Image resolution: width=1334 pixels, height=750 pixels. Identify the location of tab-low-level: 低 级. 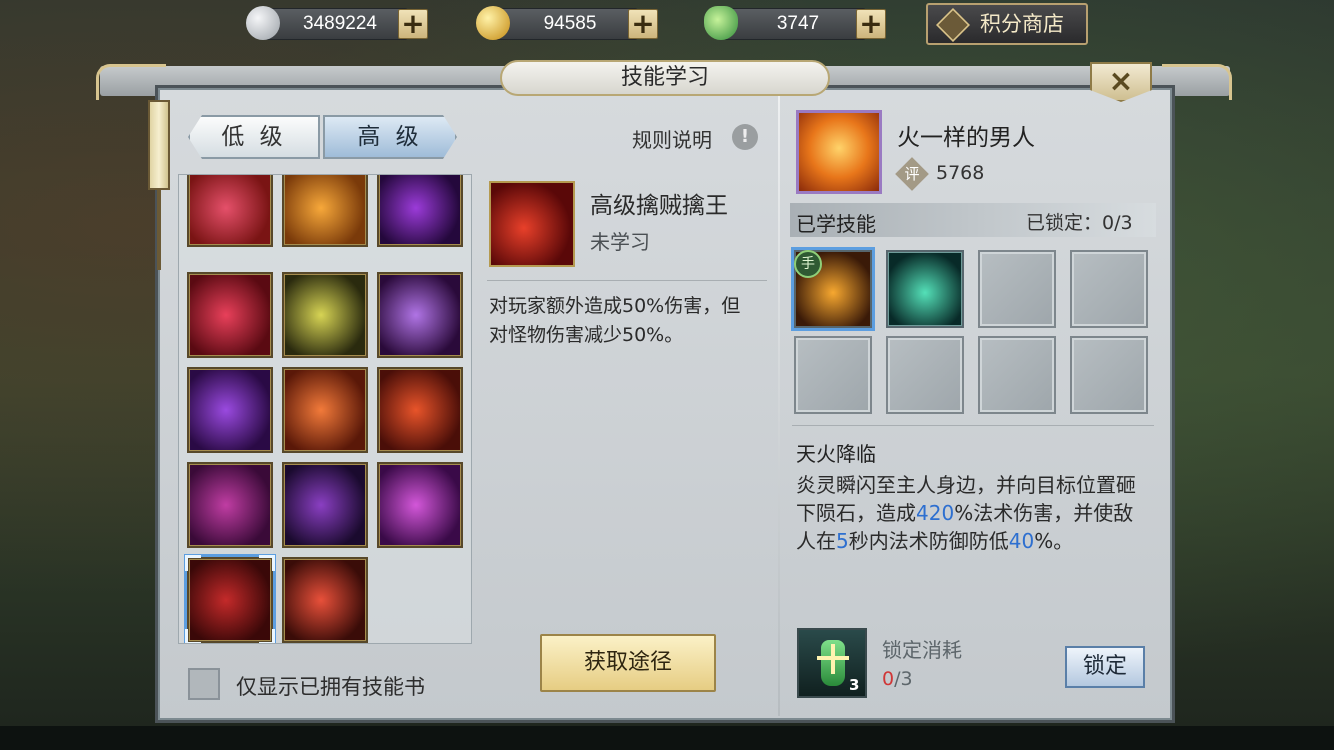
(254, 137).